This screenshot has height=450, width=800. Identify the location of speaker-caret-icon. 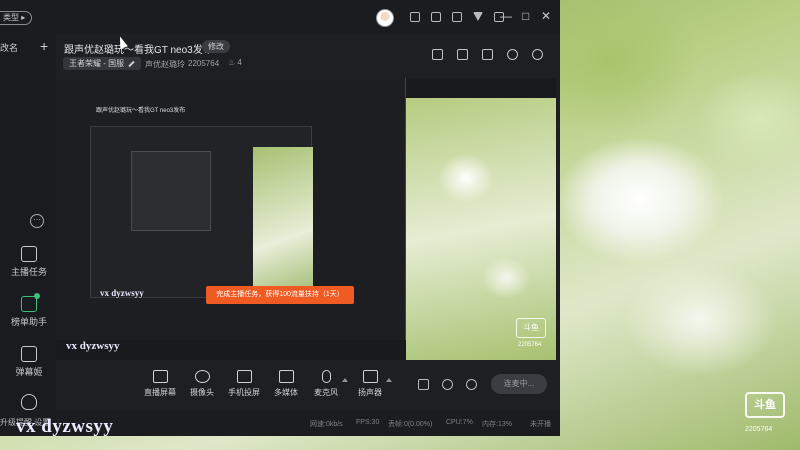
(389, 380).